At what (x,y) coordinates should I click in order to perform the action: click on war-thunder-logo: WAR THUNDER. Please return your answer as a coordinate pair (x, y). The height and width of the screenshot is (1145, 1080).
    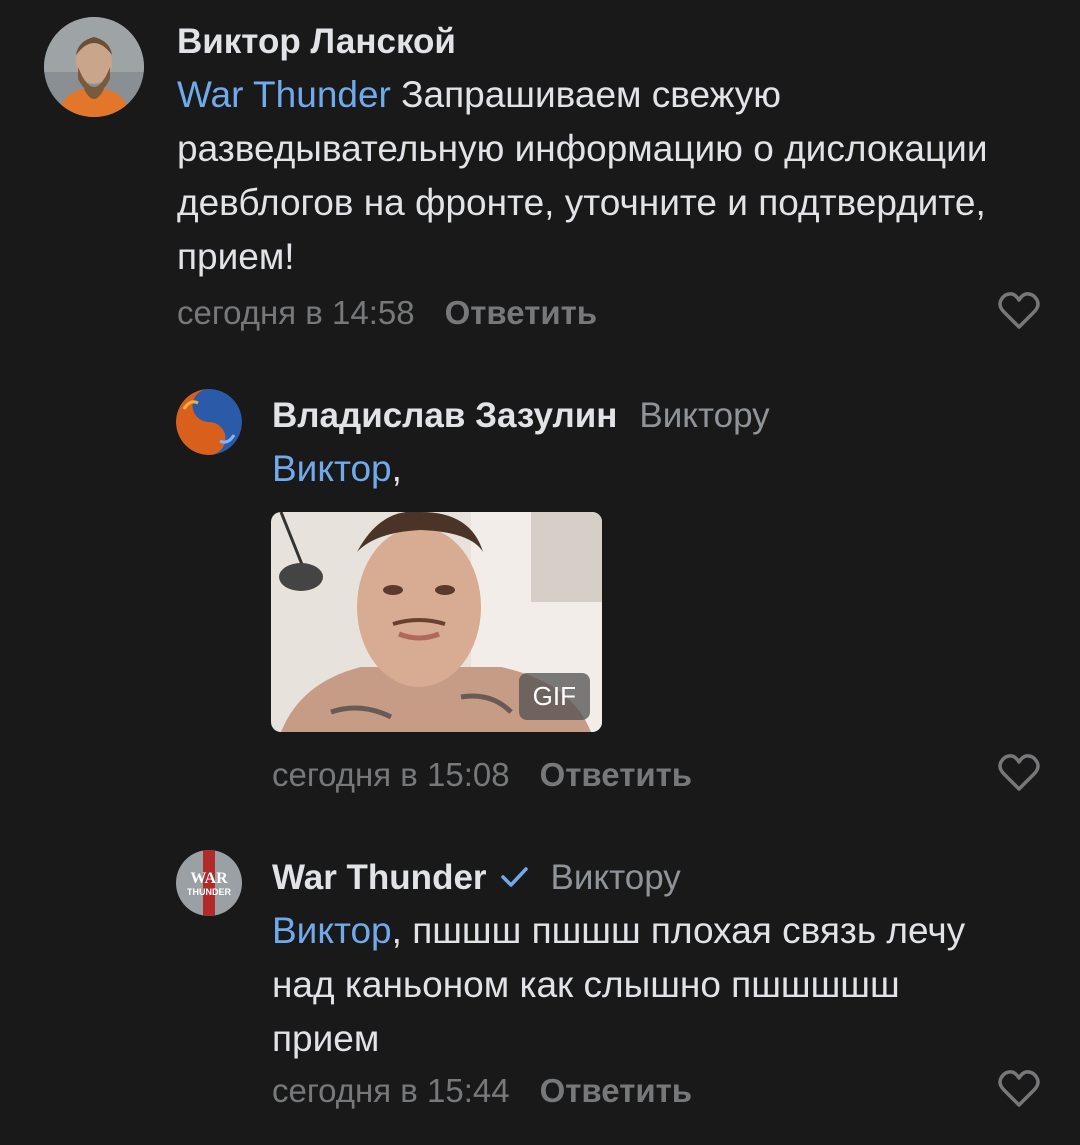
    Looking at the image, I should click on (209, 883).